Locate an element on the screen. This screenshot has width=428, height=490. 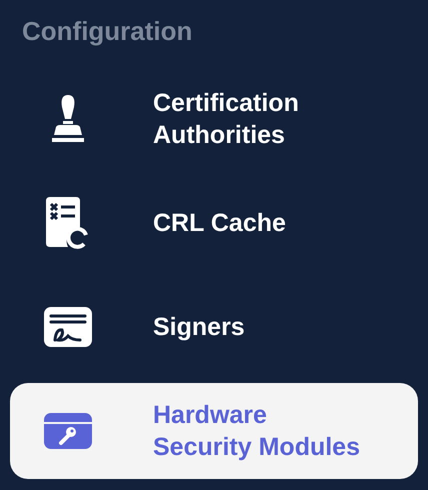
key-card-icon is located at coordinates (68, 431).